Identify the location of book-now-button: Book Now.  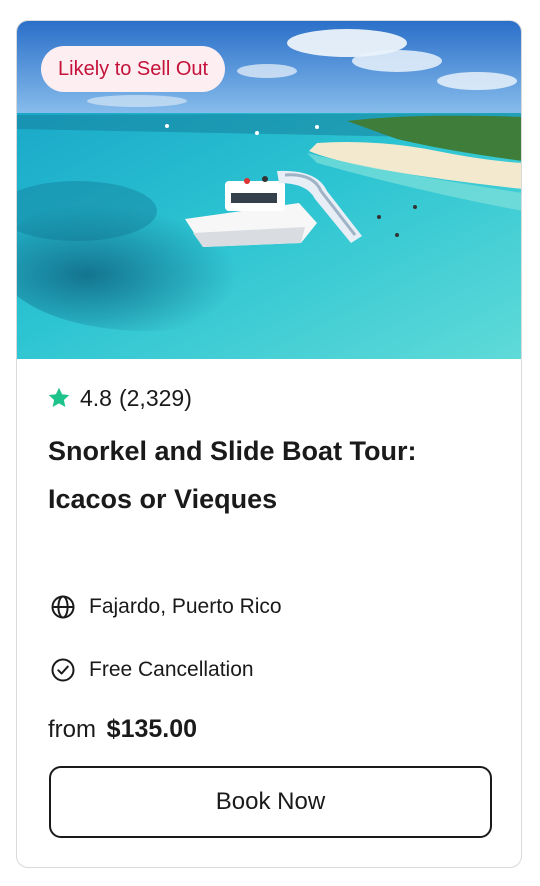
(270, 802).